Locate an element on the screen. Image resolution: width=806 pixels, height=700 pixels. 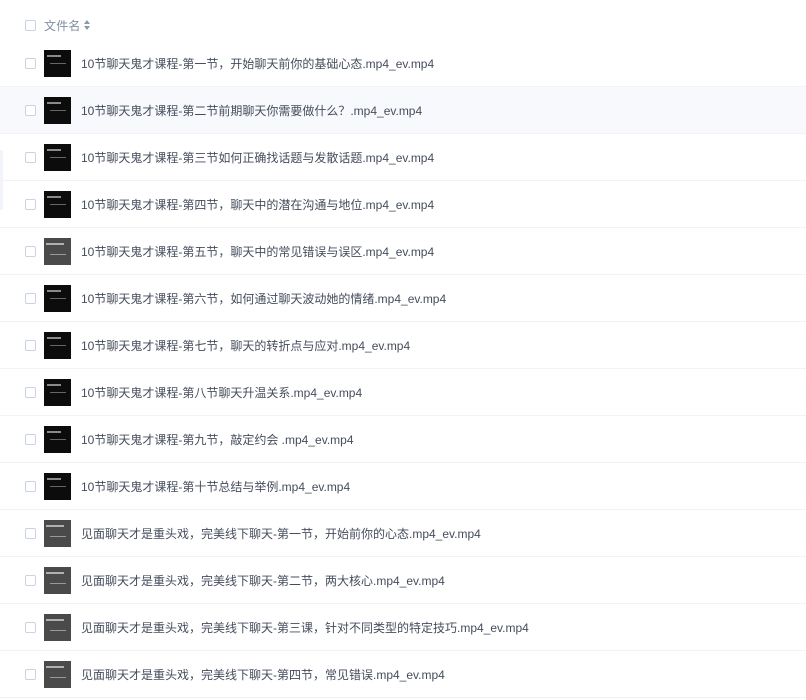
file-row: 10节聊天鬼才课程-第十节总结与举例.mp4_ev.mp4 is located at coordinates (403, 486).